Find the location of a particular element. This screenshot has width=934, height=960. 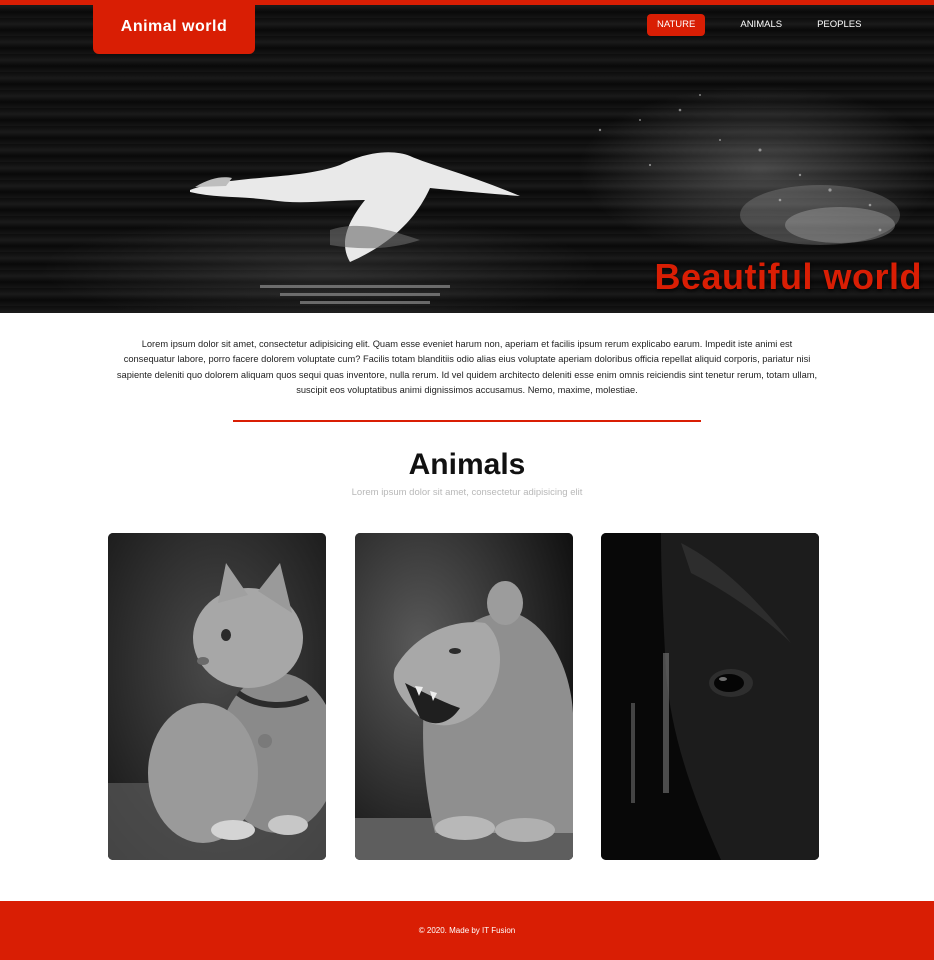

main-nav: NATURE ANIMALS PEOPLES is located at coordinates (759, 25).